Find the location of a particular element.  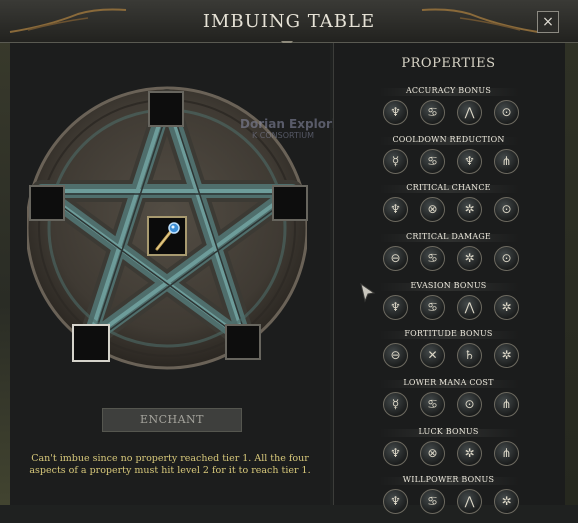

staff-item-icon is located at coordinates (167, 236).